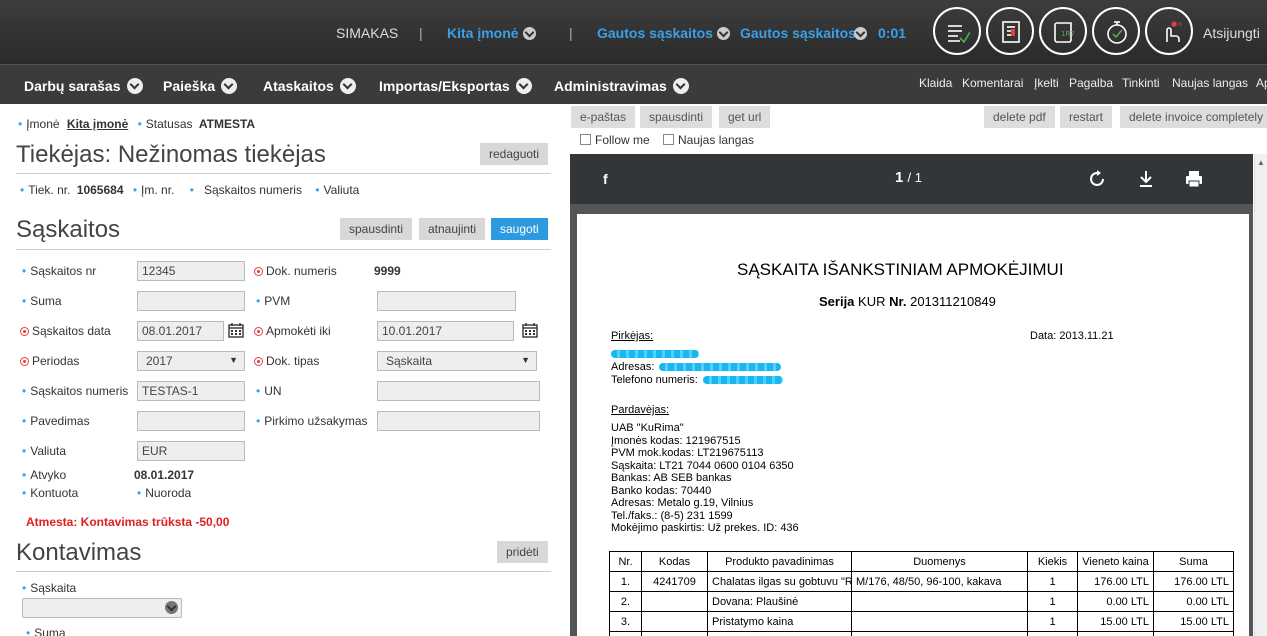 The width and height of the screenshot is (1267, 636). Describe the element at coordinates (1261, 83) in the screenshot. I see `nav-link-more: Ap` at that location.